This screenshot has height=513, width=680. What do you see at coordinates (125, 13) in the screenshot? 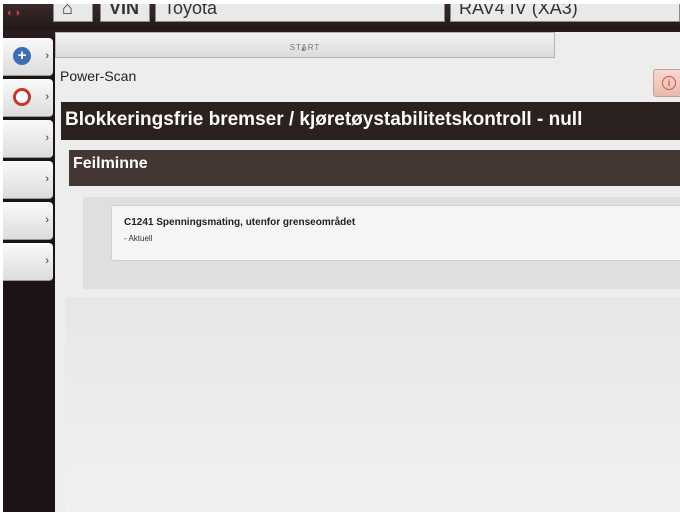
I see `vin-field: VIN` at bounding box center [125, 13].